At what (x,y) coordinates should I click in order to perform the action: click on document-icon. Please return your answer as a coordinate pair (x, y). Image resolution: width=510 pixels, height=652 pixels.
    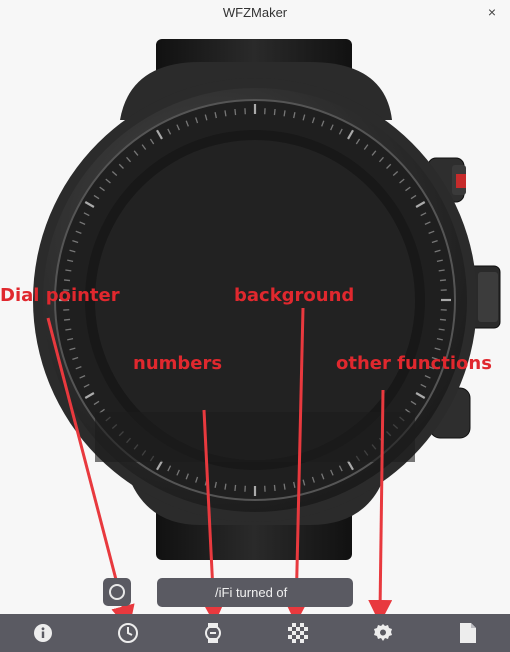
    Looking at the image, I should click on (467, 633).